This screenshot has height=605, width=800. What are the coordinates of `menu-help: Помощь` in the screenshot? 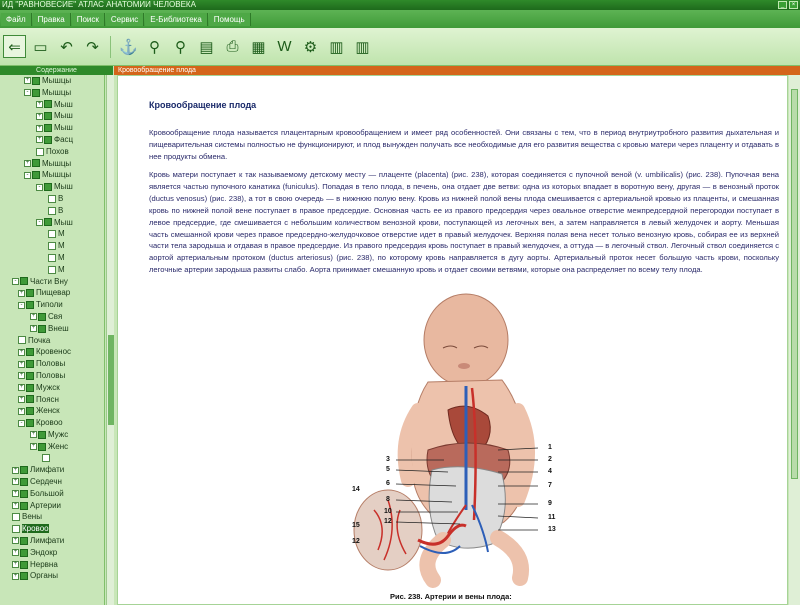 It's located at (229, 19).